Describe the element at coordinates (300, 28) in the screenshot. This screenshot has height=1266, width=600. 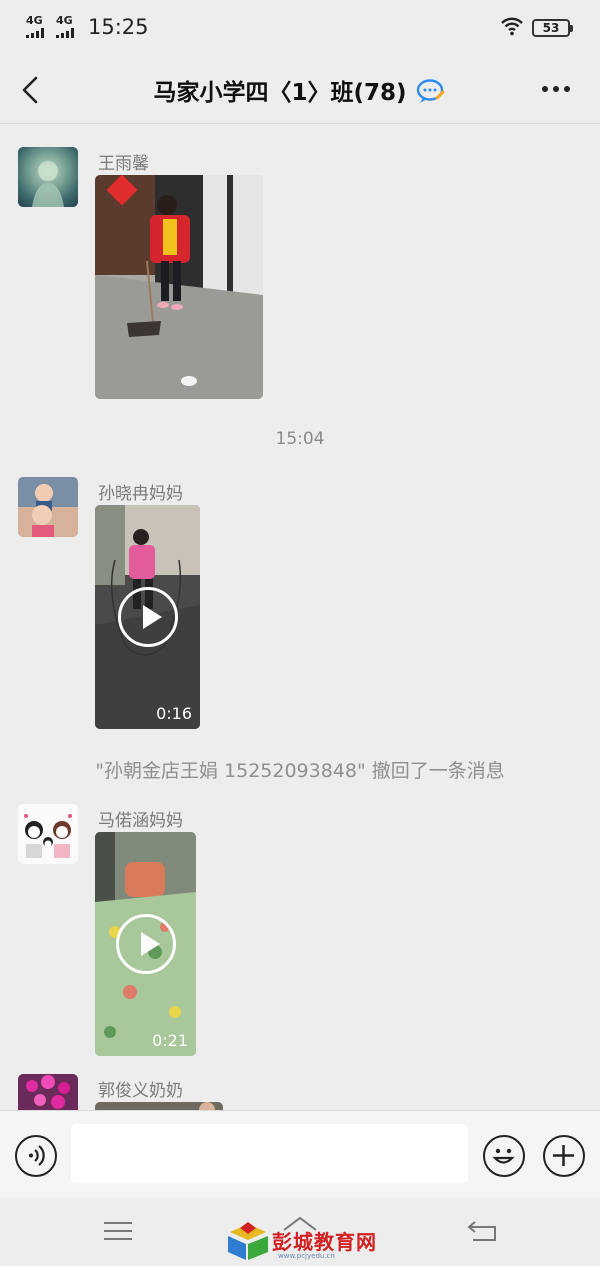
I see `status-bar: 4G 4G 15:25 53` at that location.